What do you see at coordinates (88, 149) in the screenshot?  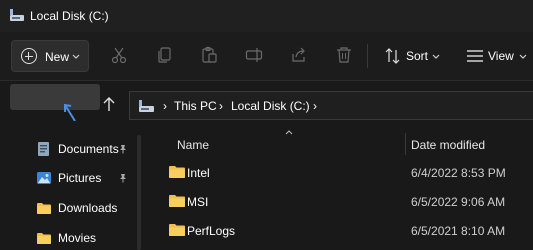 I see `sidebar-item-label: Documents` at bounding box center [88, 149].